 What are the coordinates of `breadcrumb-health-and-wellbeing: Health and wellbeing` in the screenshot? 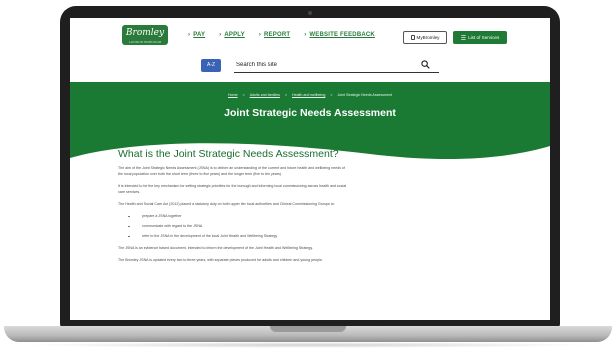 It's located at (308, 95).